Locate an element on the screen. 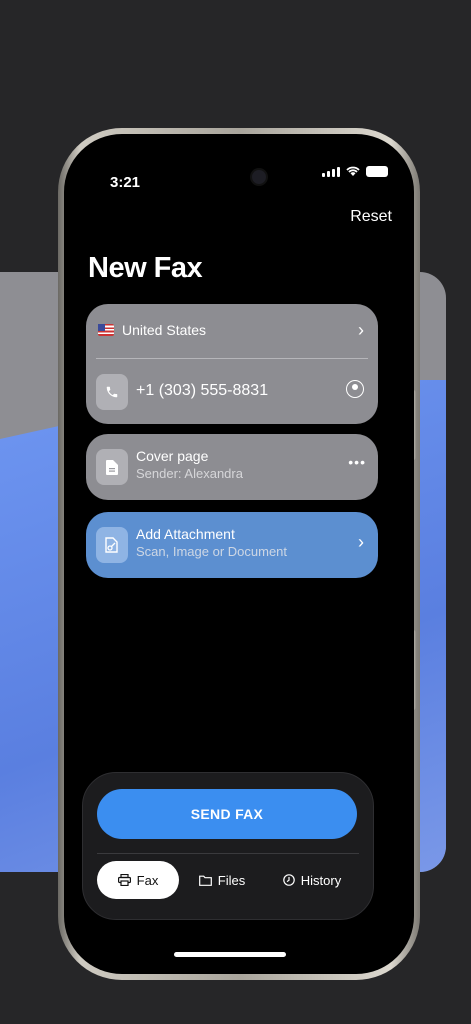 The image size is (471, 1024). clock-icon is located at coordinates (288, 880).